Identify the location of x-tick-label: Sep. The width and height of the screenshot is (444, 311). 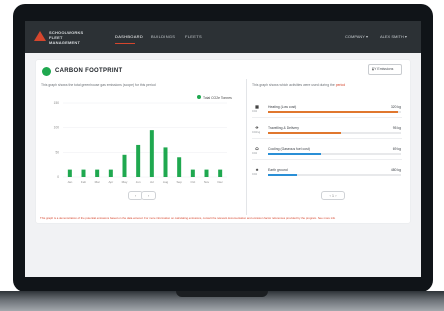
(179, 182).